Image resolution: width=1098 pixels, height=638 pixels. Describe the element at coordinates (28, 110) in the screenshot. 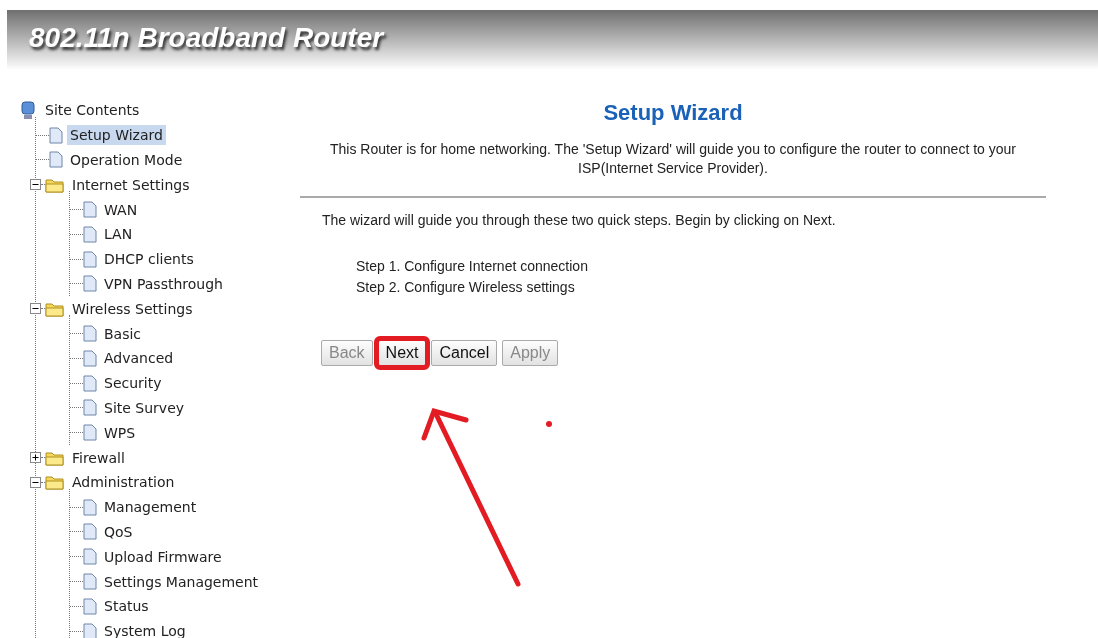

I see `computer-icon` at that location.